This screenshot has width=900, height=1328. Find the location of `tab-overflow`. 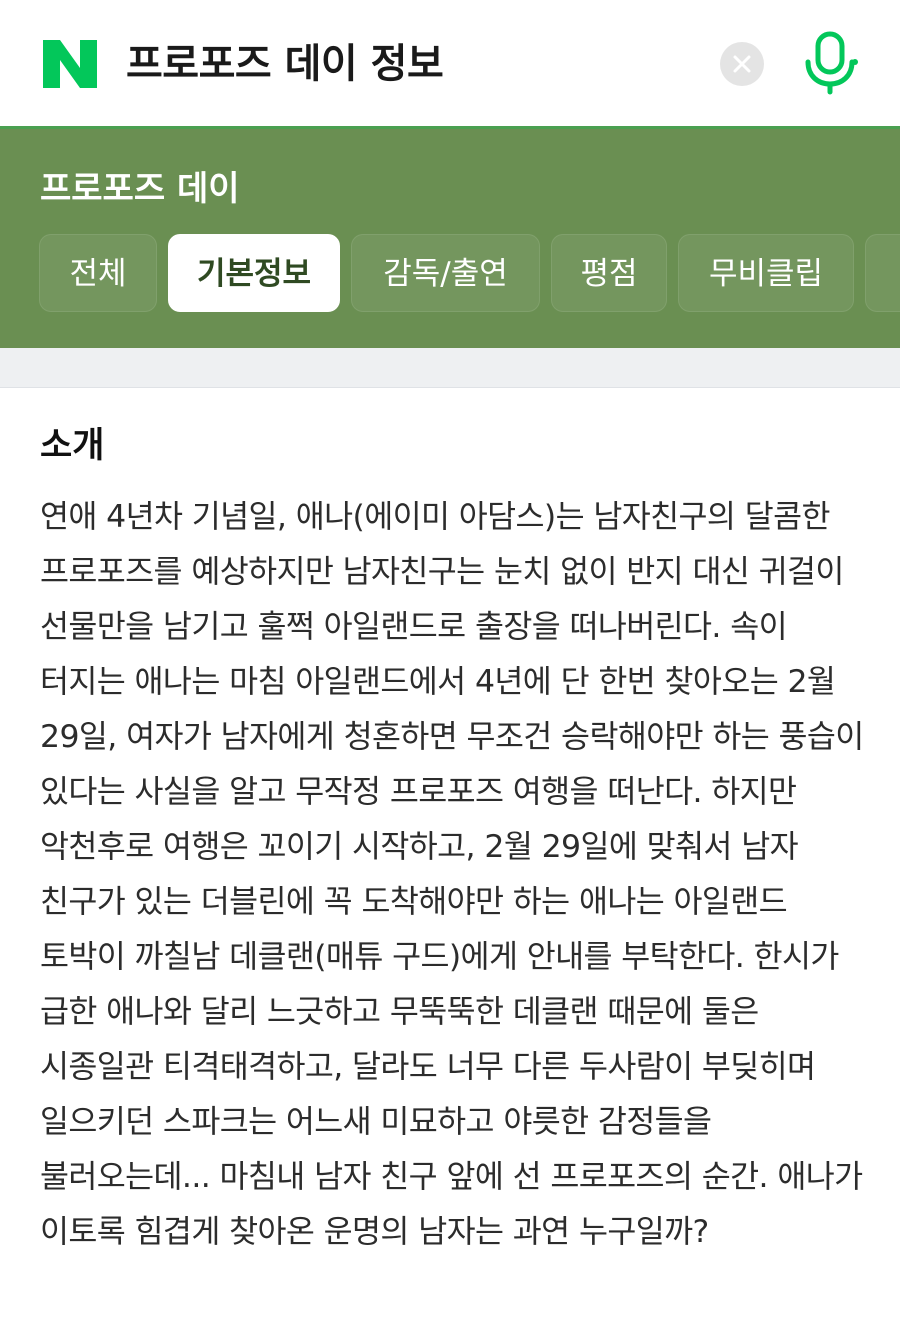

tab-overflow is located at coordinates (882, 273).